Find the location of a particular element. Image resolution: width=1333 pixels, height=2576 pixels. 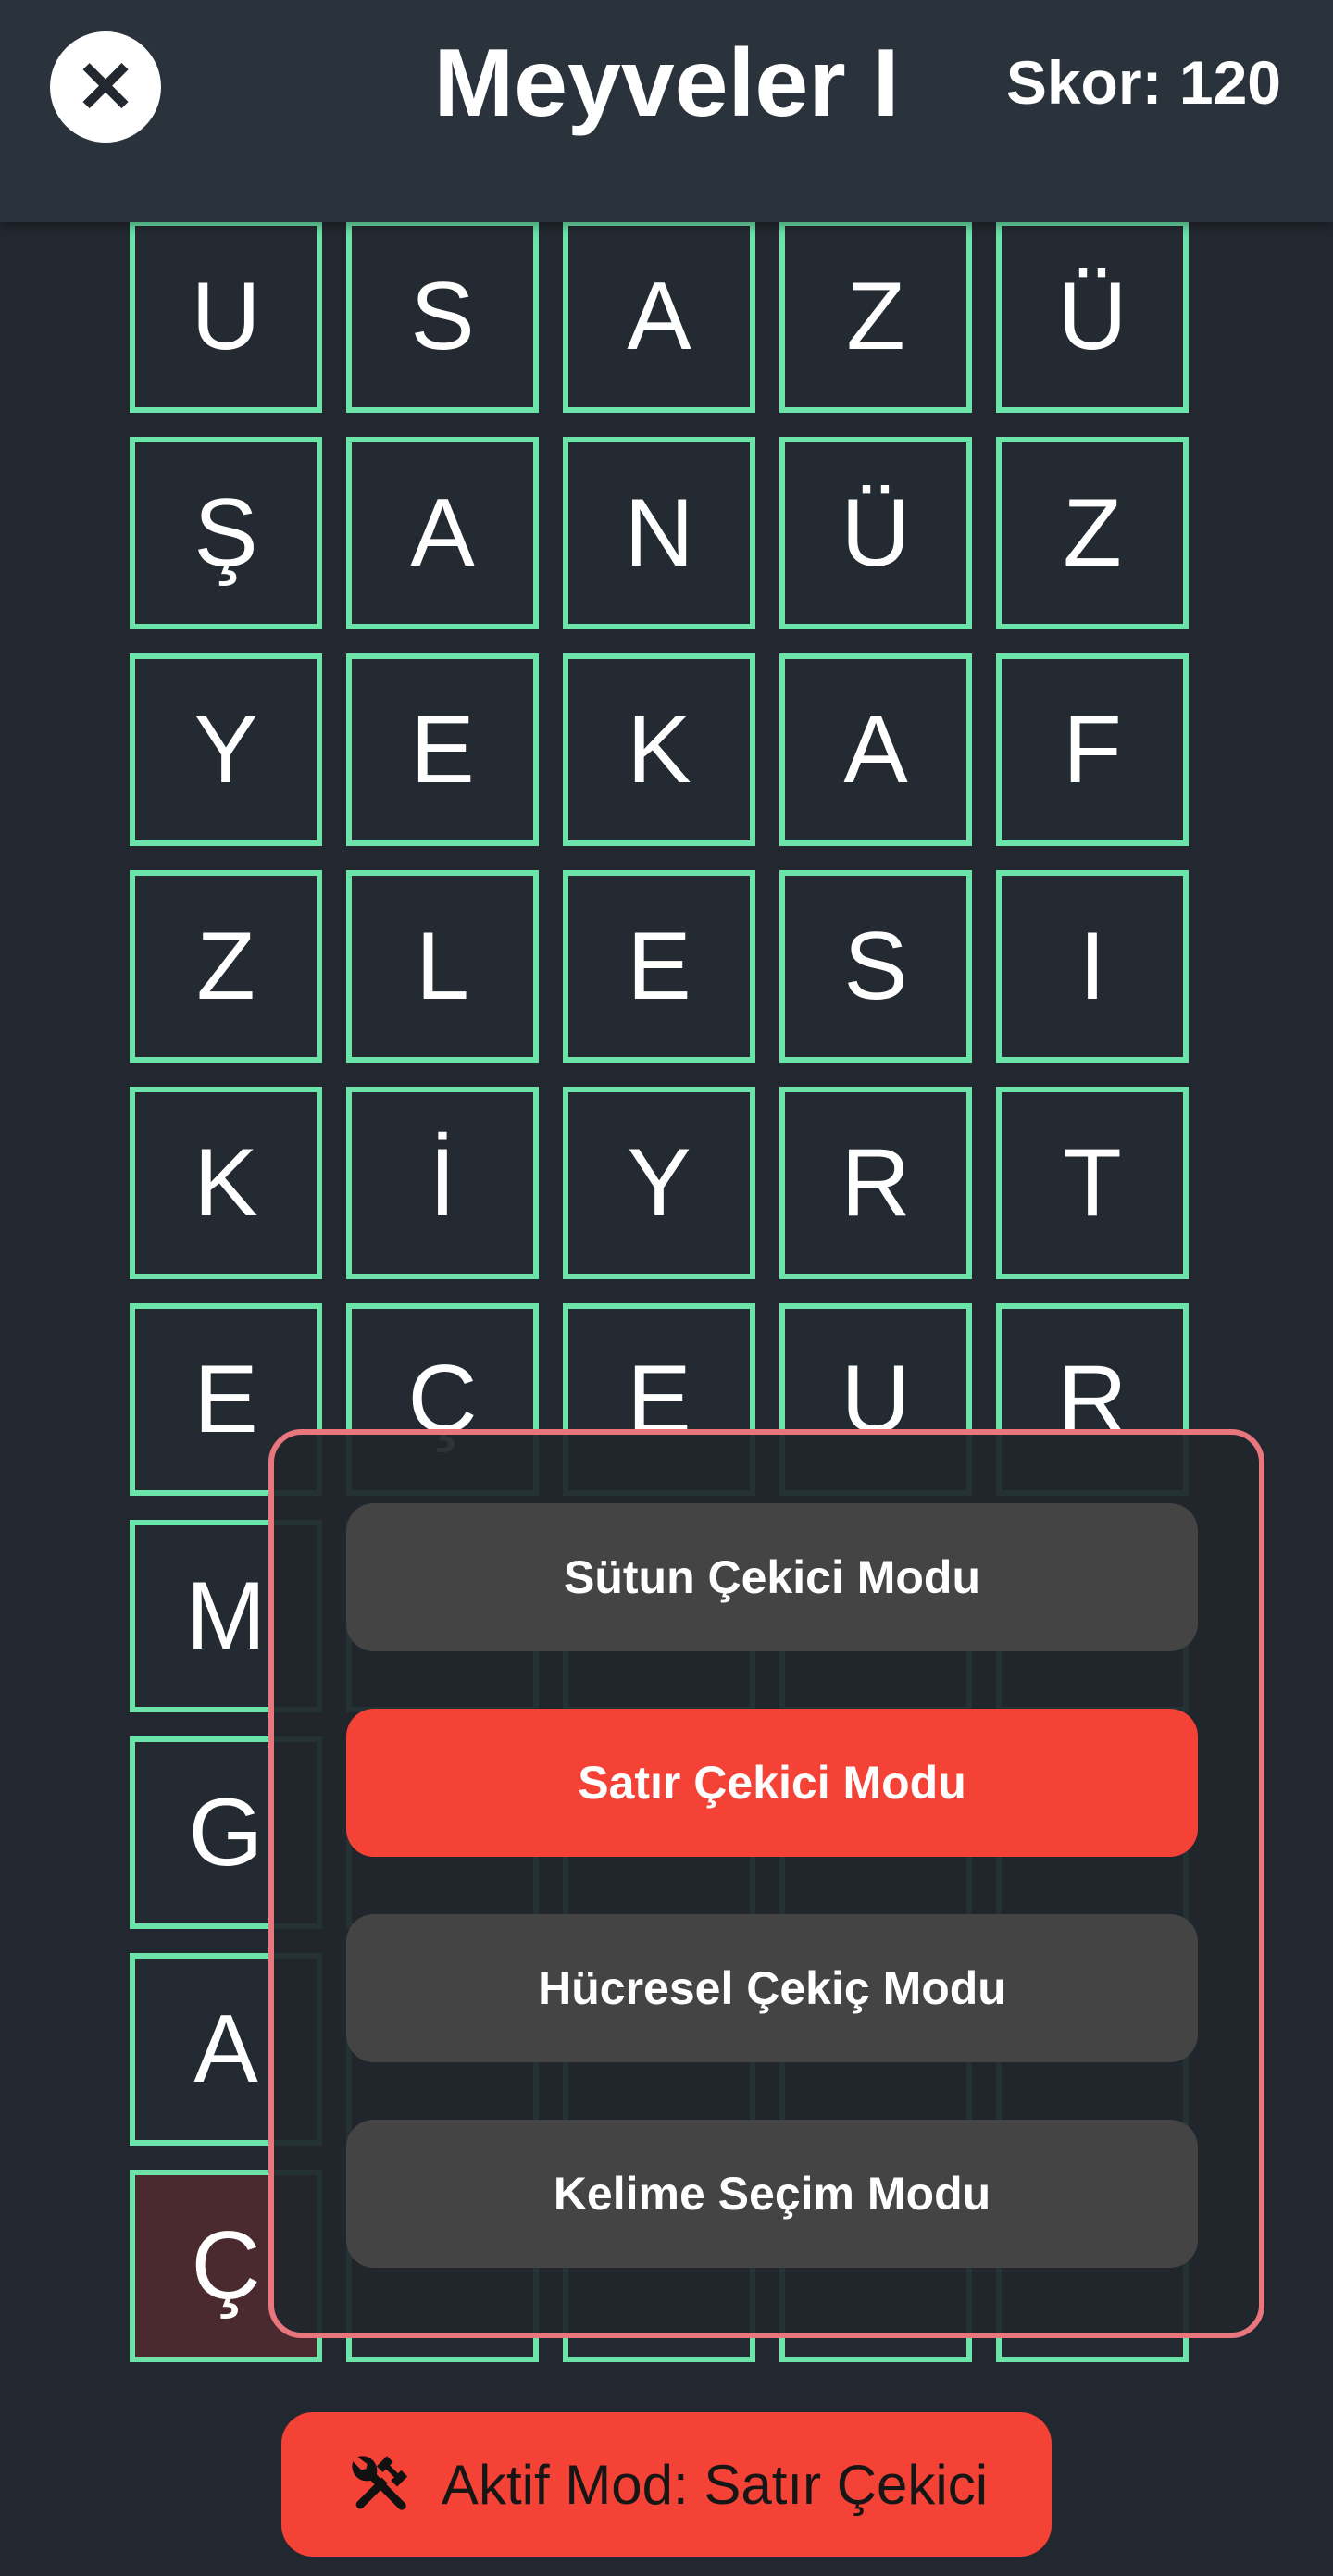

close-icon: ✕ is located at coordinates (105, 87).